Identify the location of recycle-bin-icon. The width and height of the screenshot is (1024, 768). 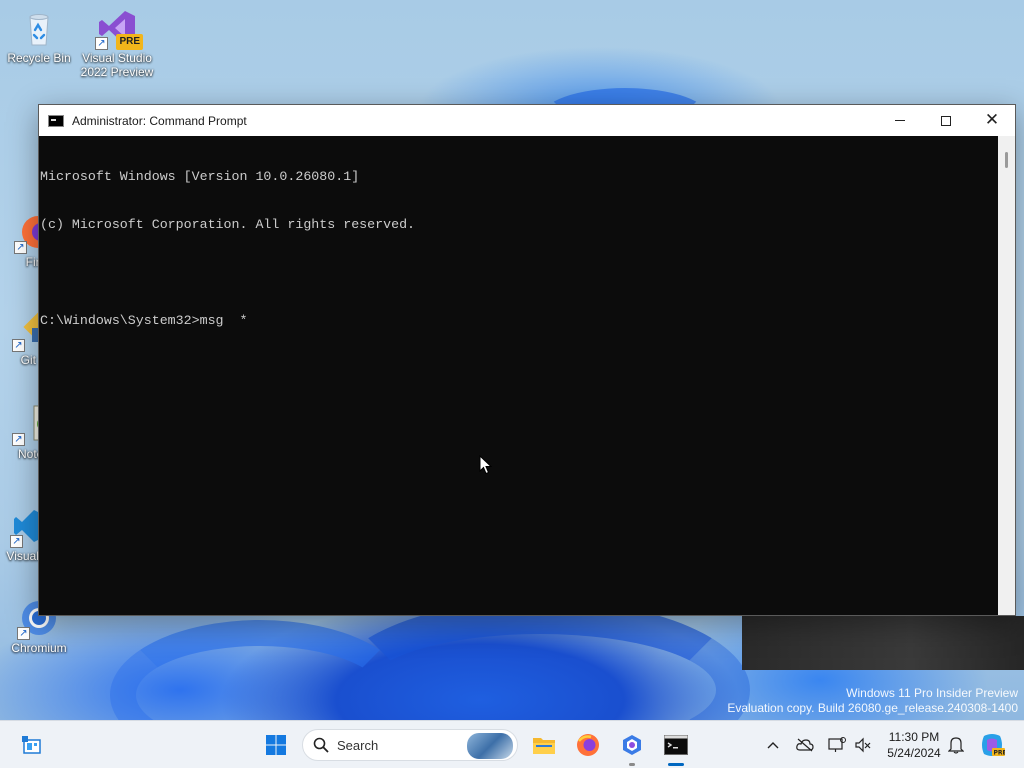
(39, 28).